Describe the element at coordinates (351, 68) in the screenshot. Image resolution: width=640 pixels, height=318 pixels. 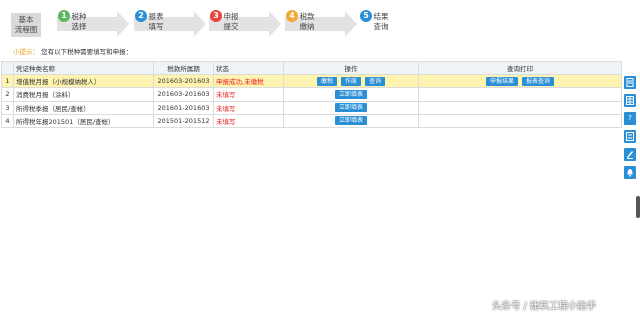
I see `col-ops-header: 操作` at that location.